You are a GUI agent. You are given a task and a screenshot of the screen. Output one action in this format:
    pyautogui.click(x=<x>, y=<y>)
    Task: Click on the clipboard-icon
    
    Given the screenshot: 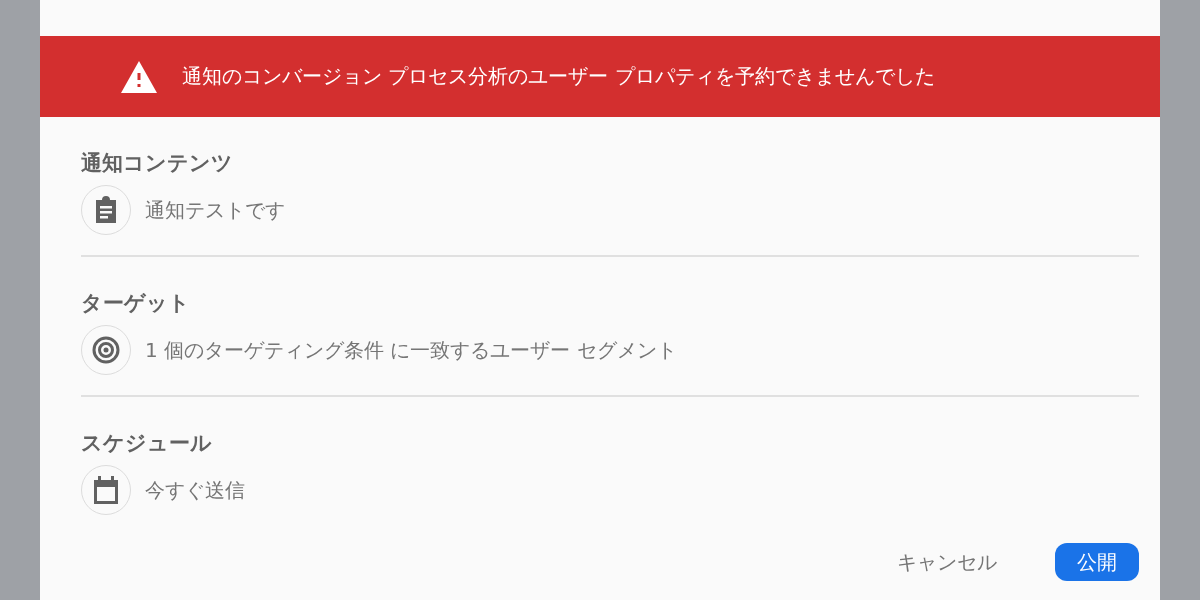 What is the action you would take?
    pyautogui.click(x=106, y=210)
    